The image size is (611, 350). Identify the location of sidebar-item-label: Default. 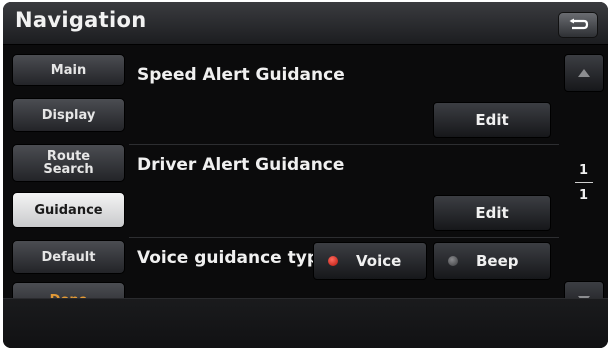
(68, 257).